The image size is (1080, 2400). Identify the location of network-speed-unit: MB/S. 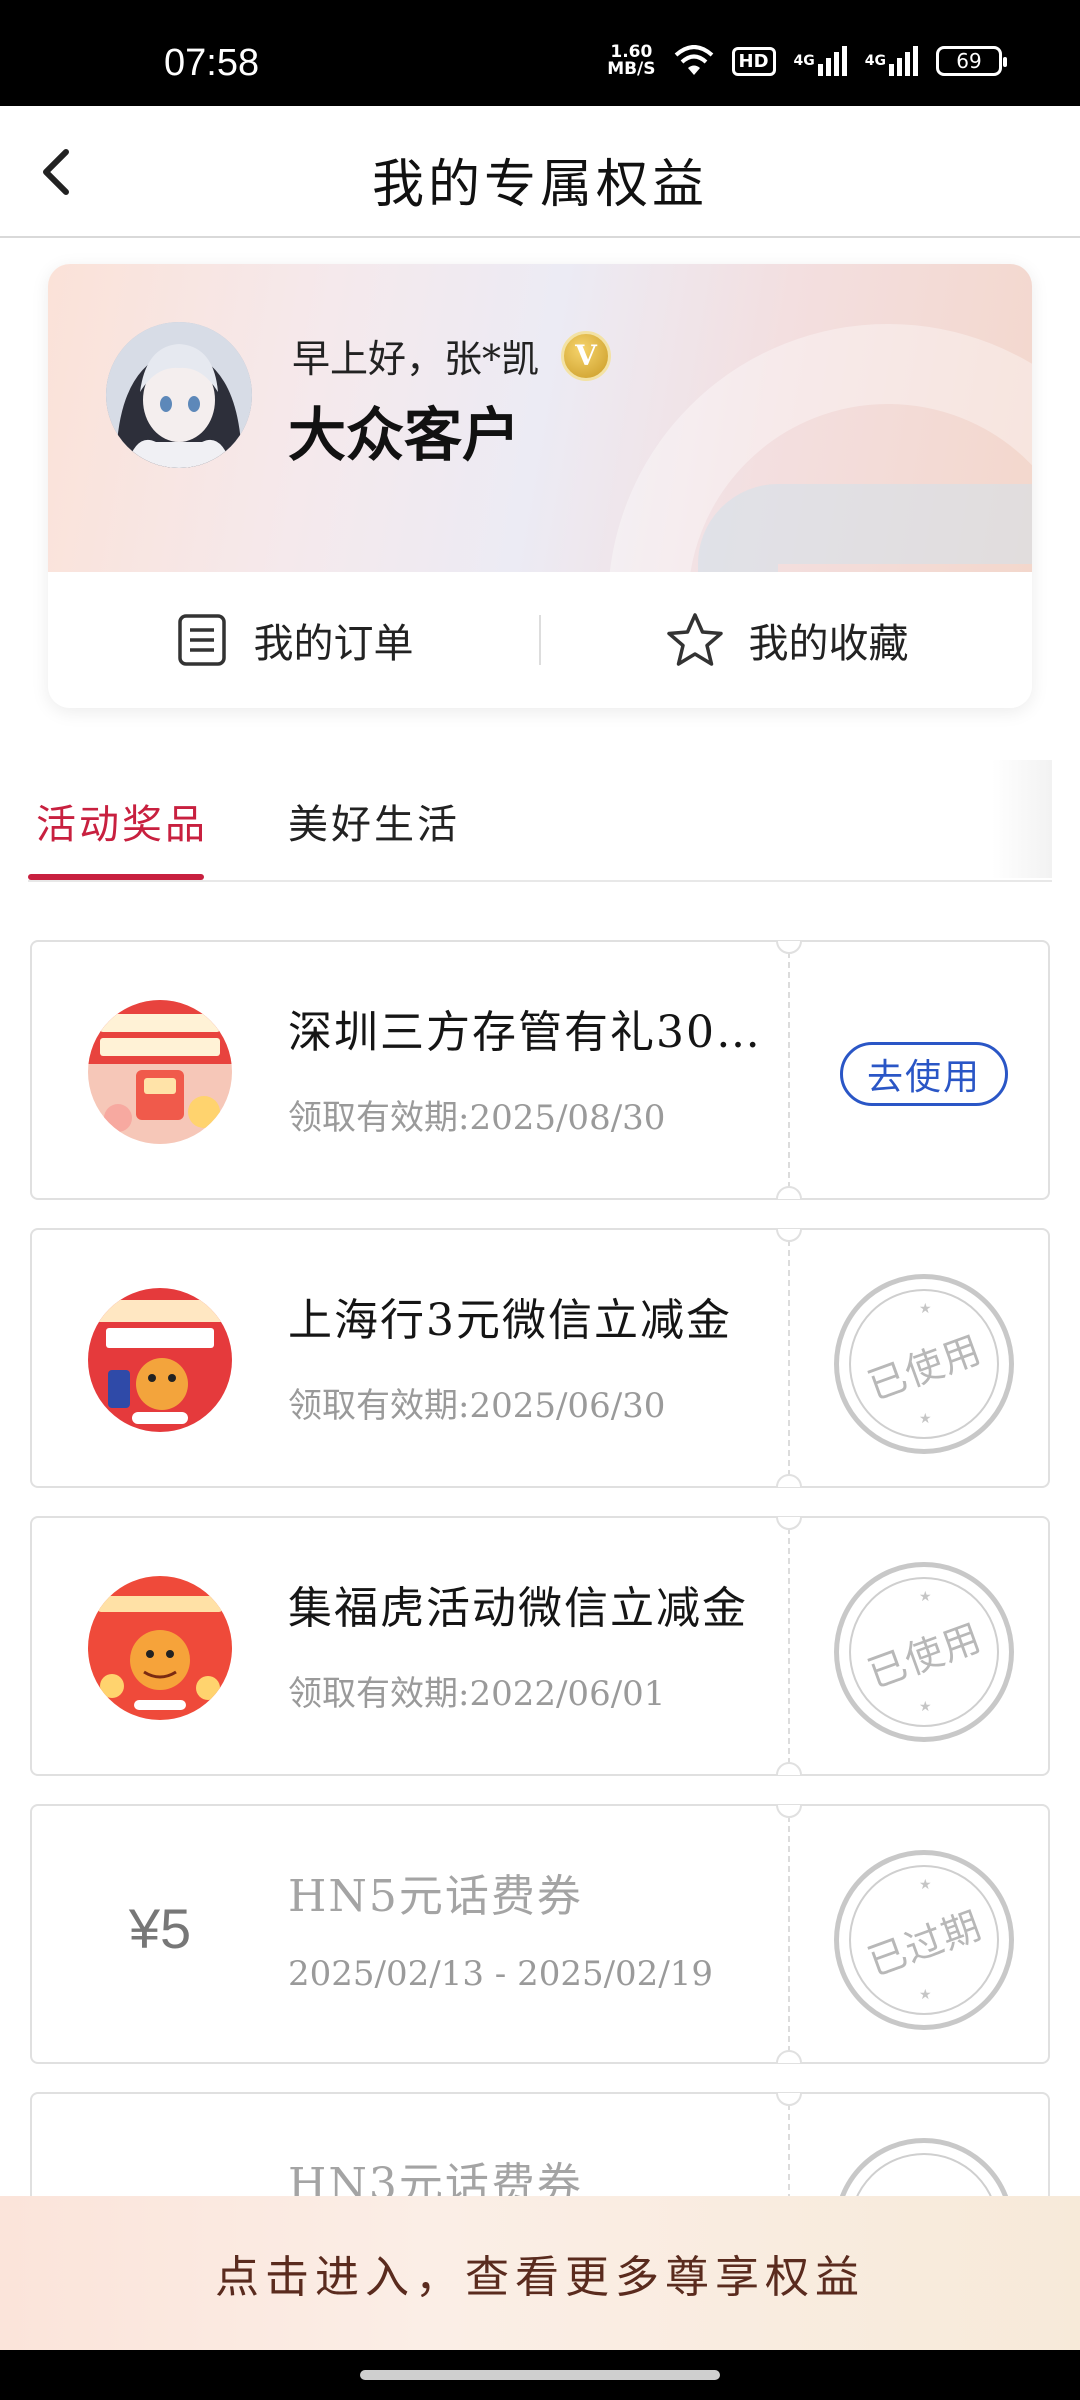
(631, 69).